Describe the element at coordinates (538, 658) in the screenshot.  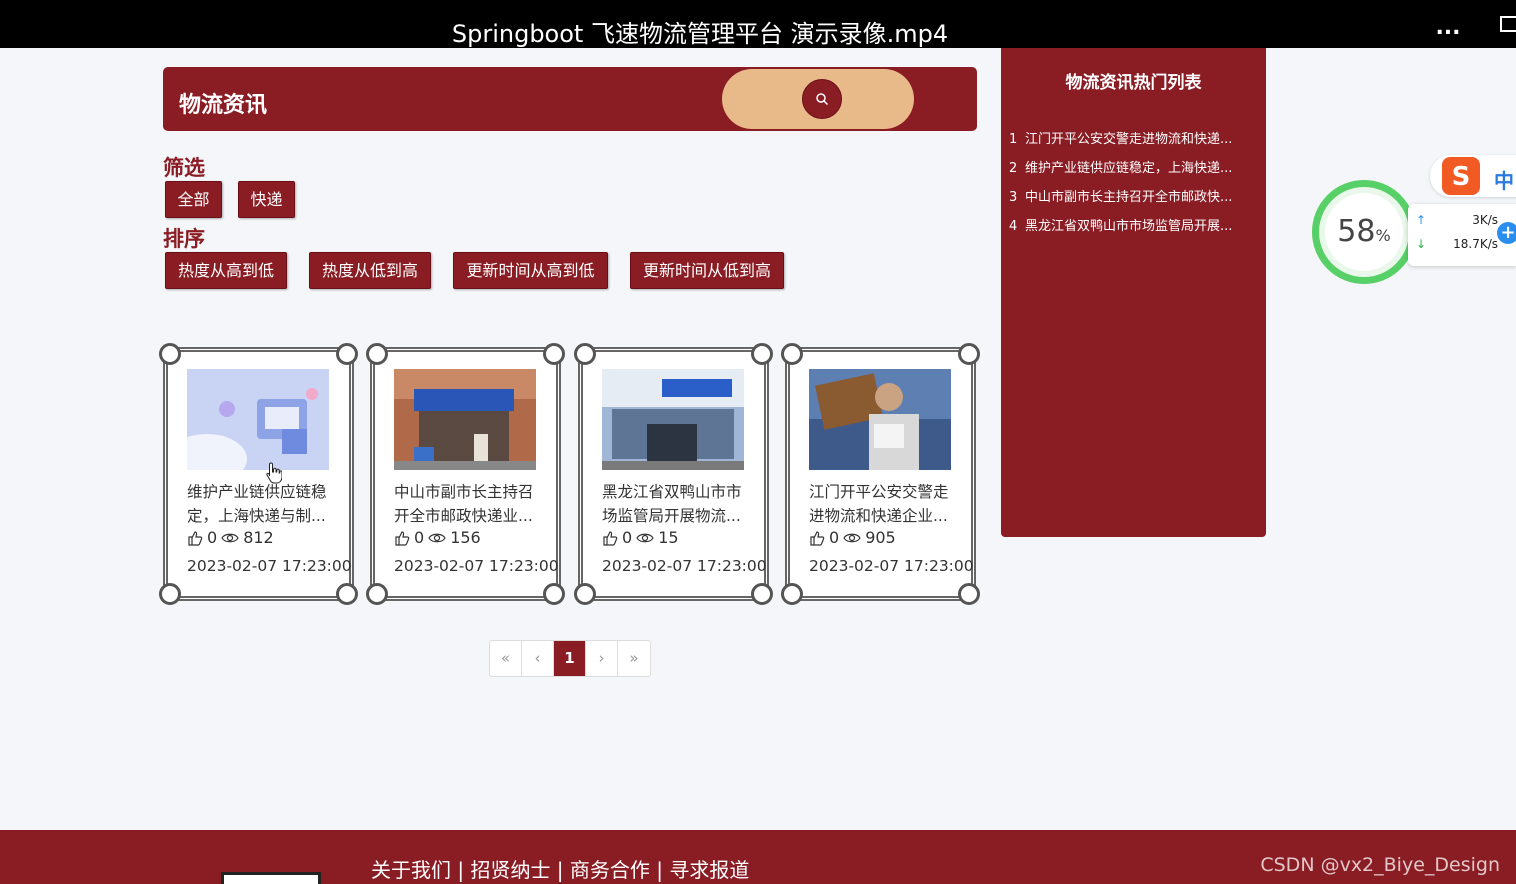
I see `page-prev-button: ‹` at that location.